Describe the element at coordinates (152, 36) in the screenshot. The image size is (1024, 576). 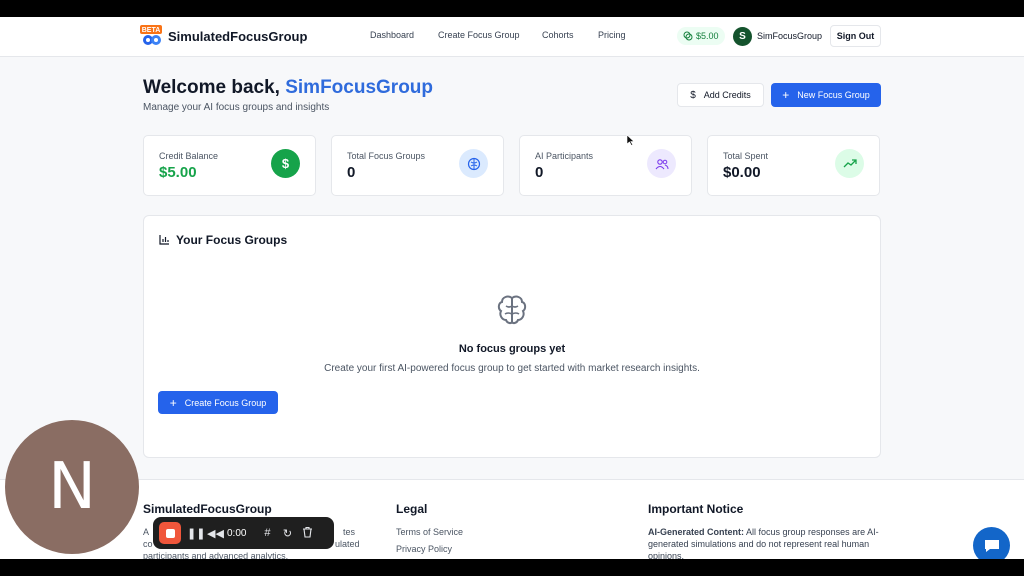
I see `logo-icon: BETA` at that location.